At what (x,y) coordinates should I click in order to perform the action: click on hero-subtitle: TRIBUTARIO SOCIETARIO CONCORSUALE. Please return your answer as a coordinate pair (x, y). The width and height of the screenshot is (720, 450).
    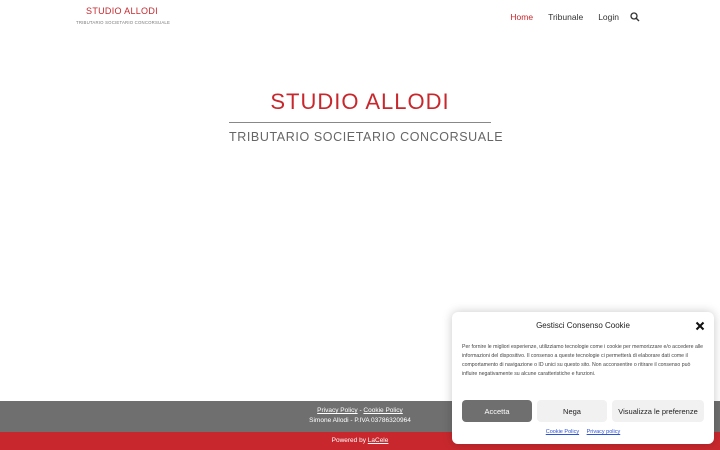
    Looking at the image, I should click on (366, 137).